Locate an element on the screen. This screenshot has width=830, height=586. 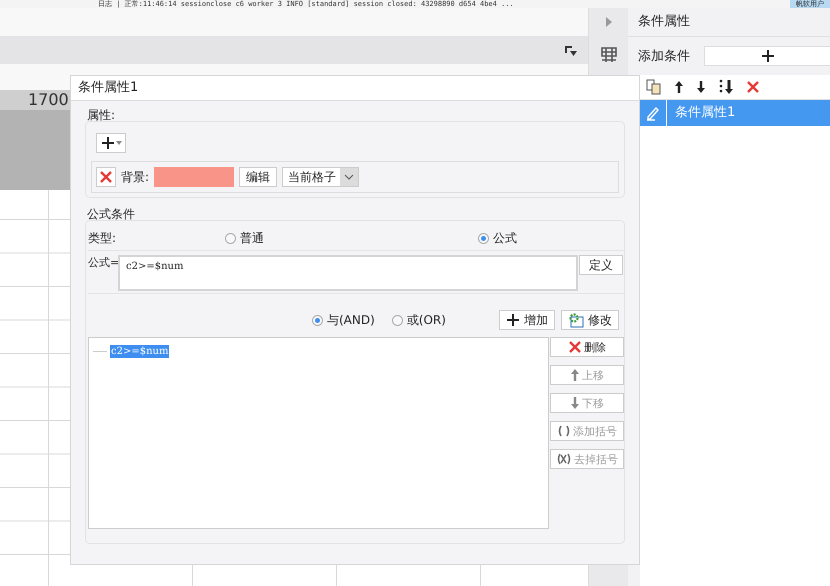
copy-icon is located at coordinates (654, 87).